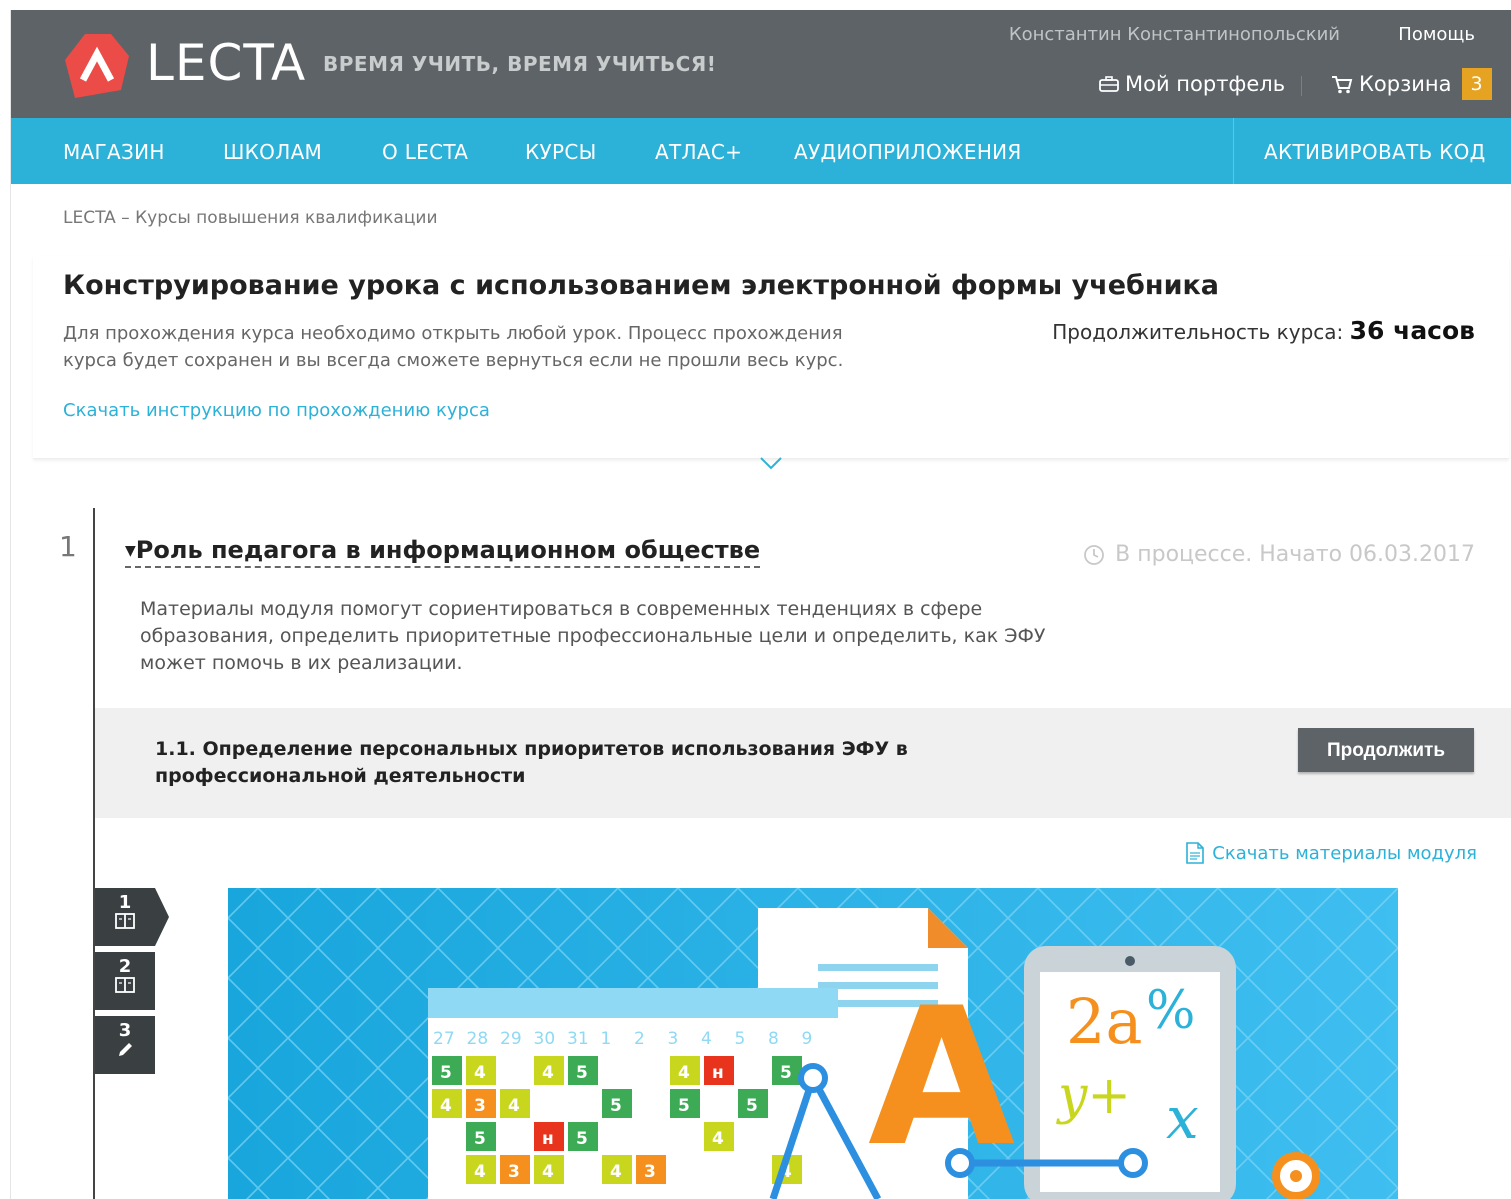 The width and height of the screenshot is (1511, 1199). What do you see at coordinates (130, 551) in the screenshot?
I see `caret-down-icon: ▼` at bounding box center [130, 551].